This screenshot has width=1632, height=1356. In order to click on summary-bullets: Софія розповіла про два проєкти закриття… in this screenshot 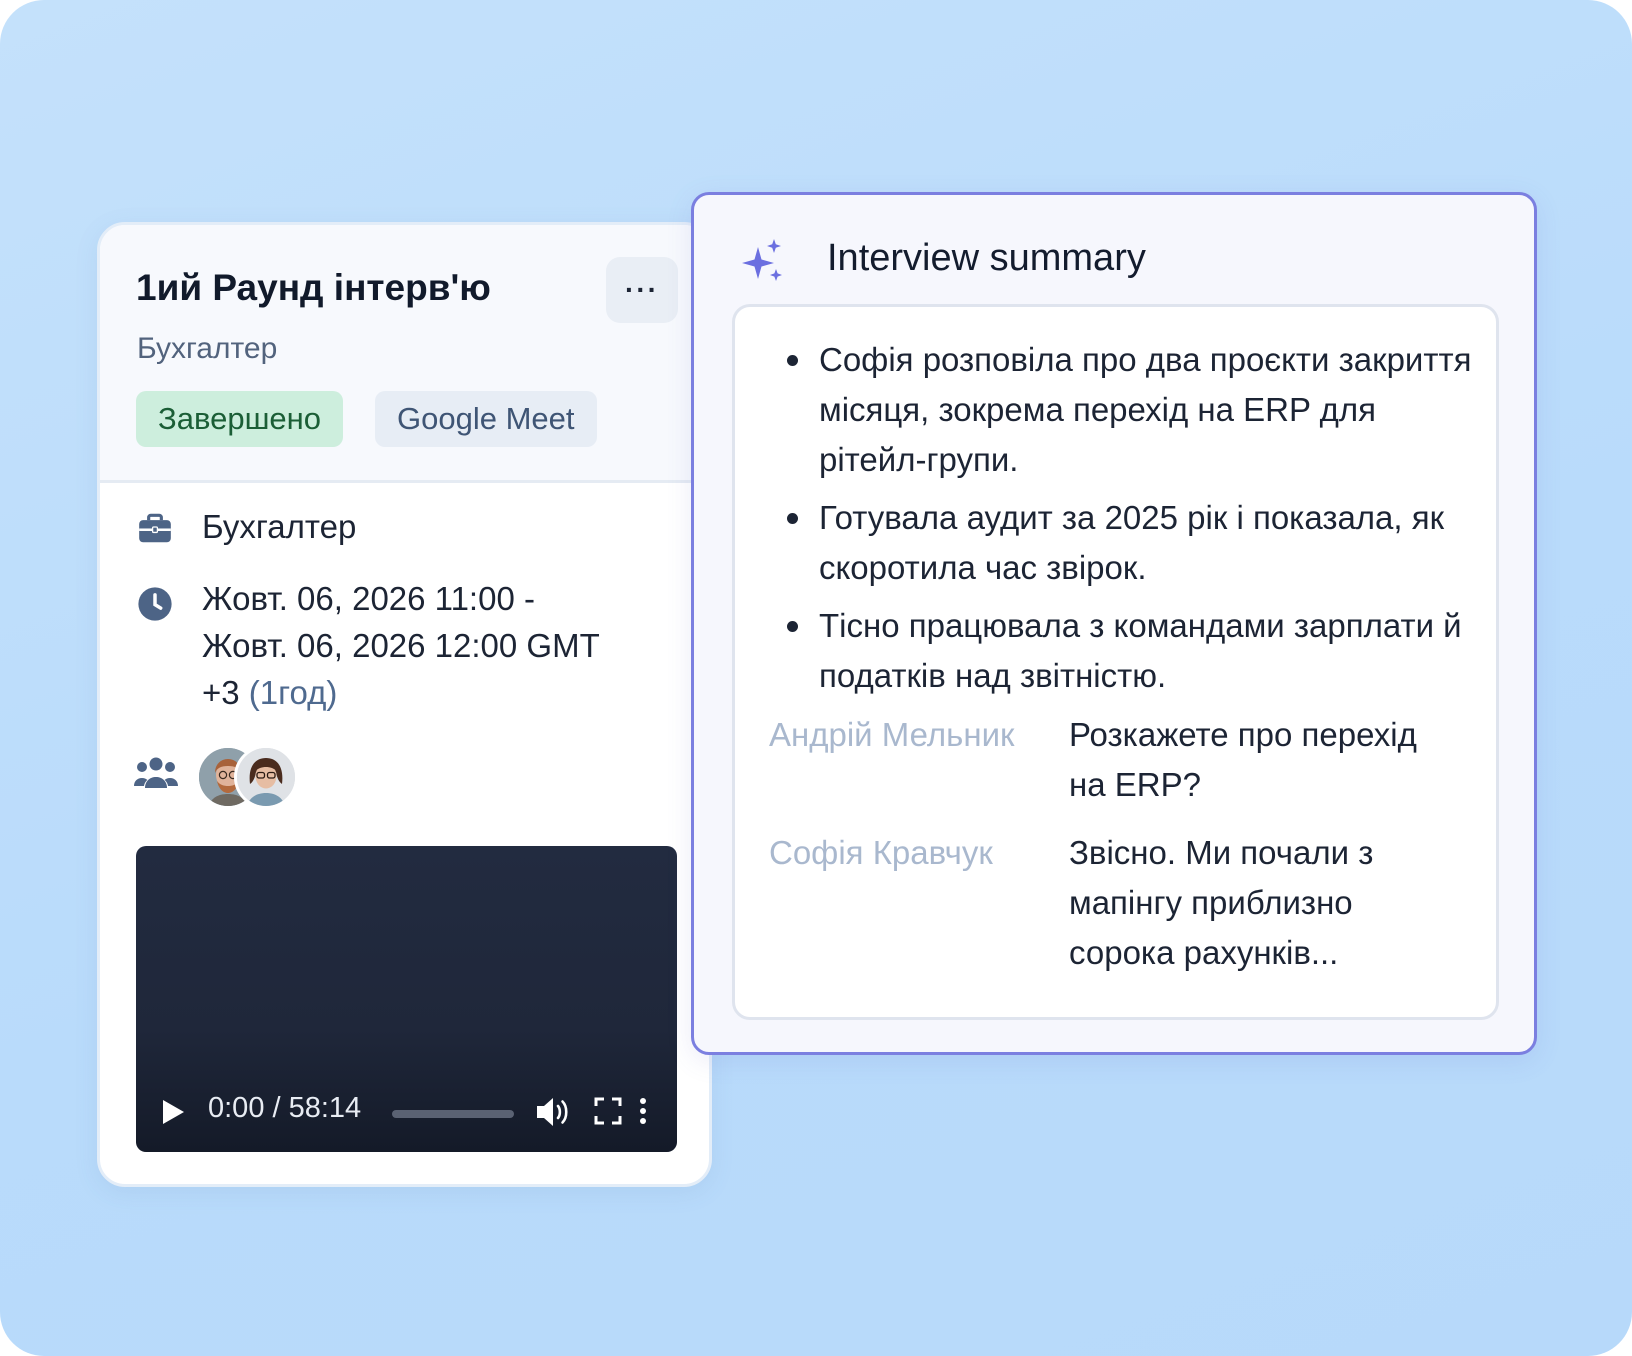, I will do `click(1128, 522)`.